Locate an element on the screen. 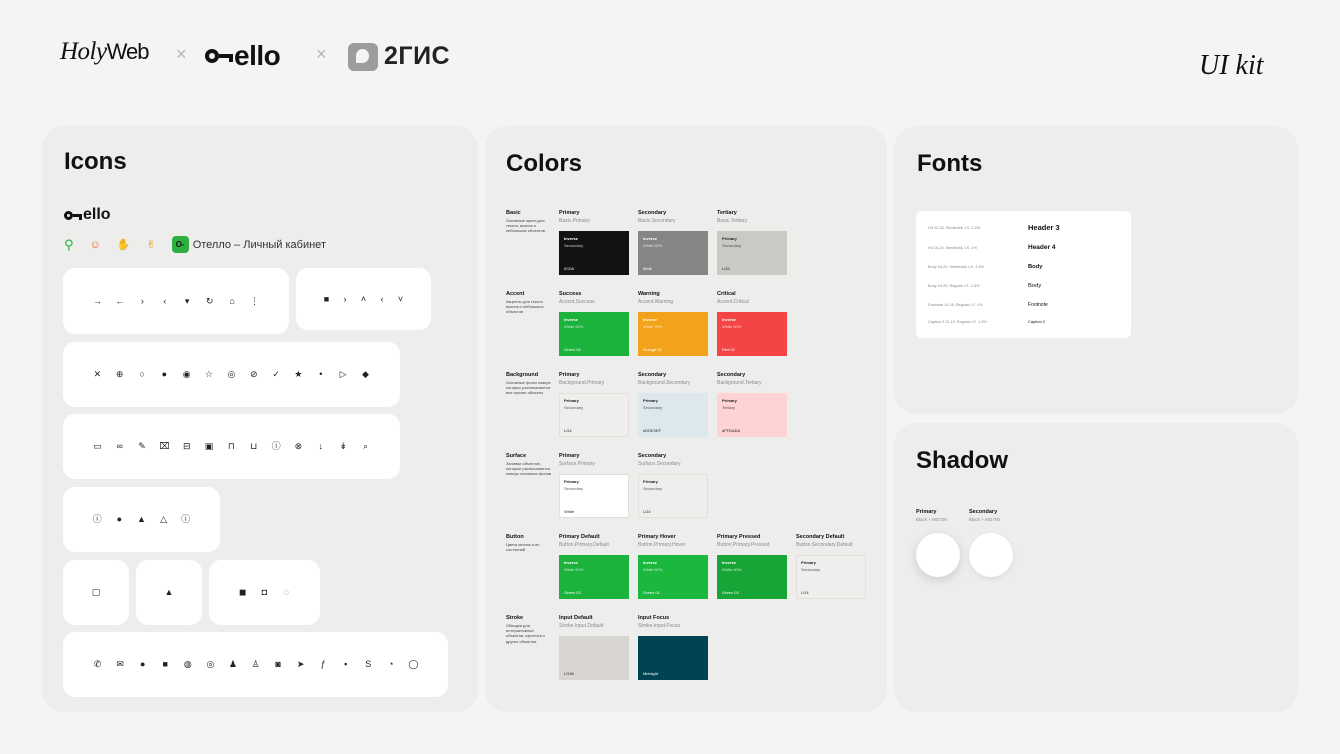 This screenshot has height=754, width=1340. swatch-box: Midnight is located at coordinates (673, 658).